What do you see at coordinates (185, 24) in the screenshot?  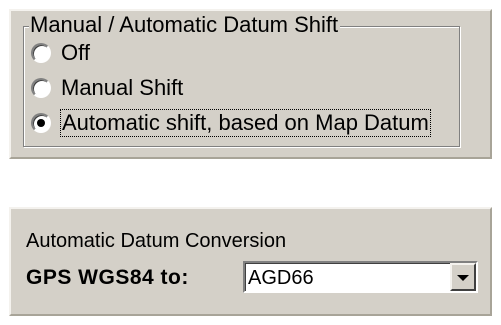 I see `datum-shift-group-title: Manual / Automatic Datum Shift` at bounding box center [185, 24].